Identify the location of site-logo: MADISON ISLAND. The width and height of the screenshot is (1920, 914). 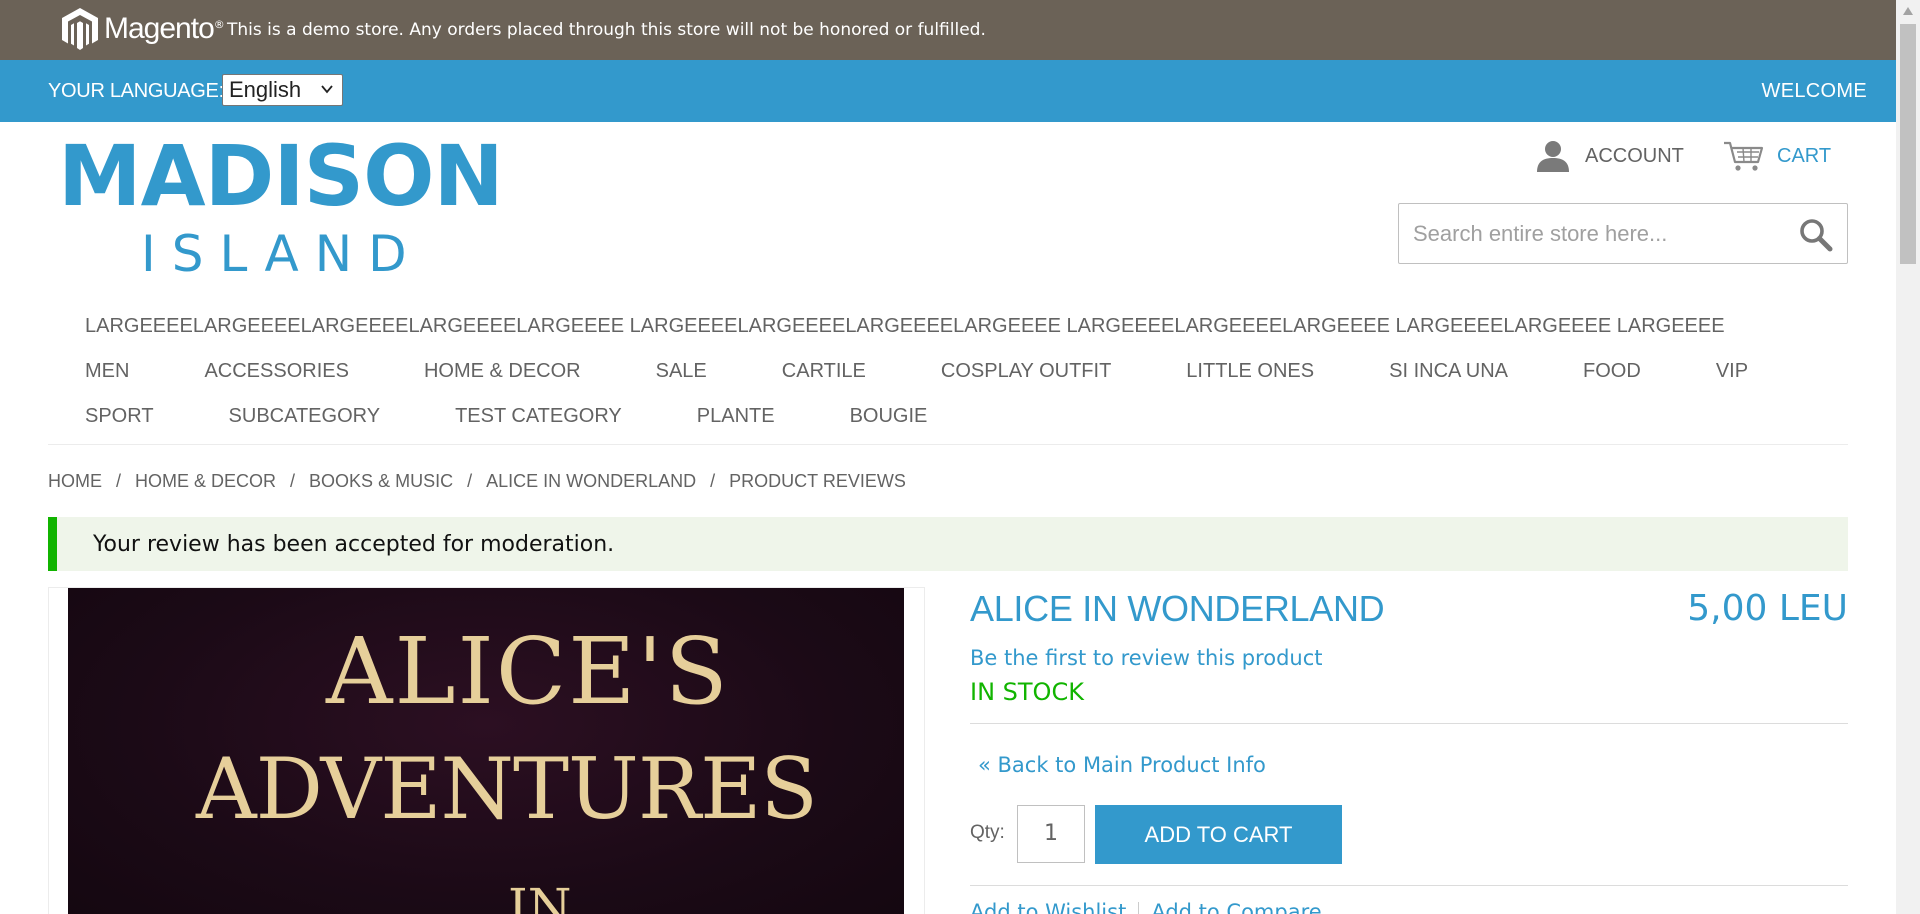
(281, 205).